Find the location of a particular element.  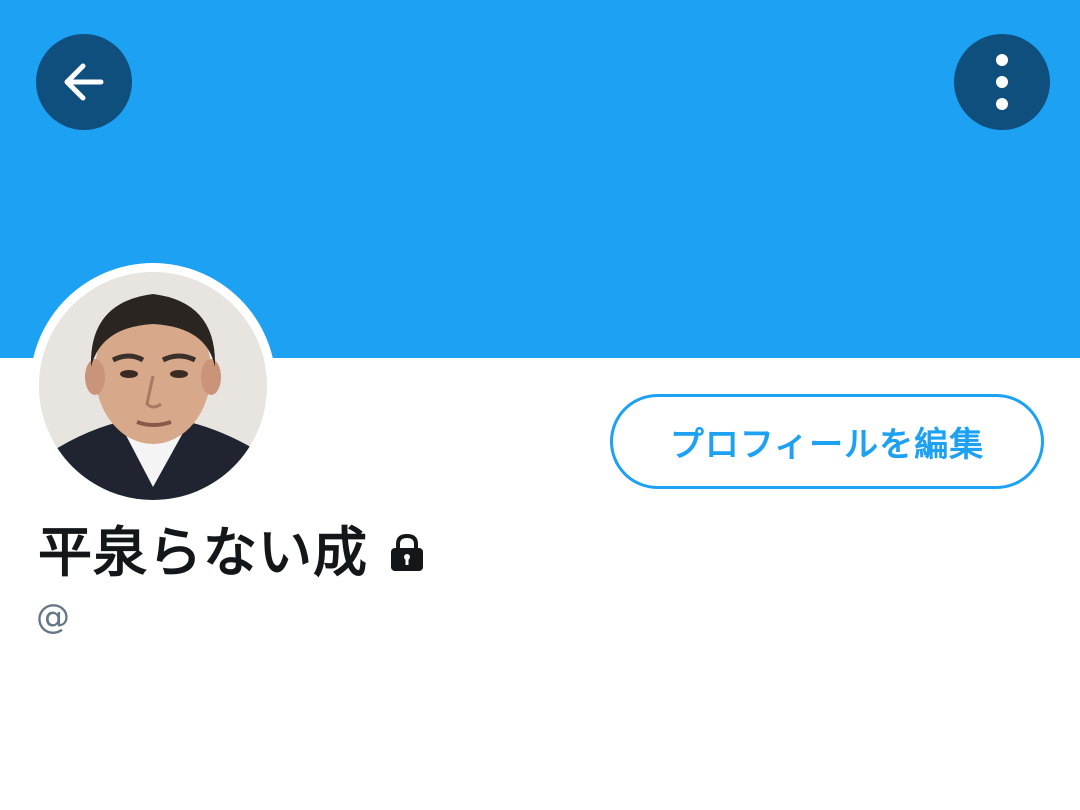

more-options-button is located at coordinates (1002, 82).